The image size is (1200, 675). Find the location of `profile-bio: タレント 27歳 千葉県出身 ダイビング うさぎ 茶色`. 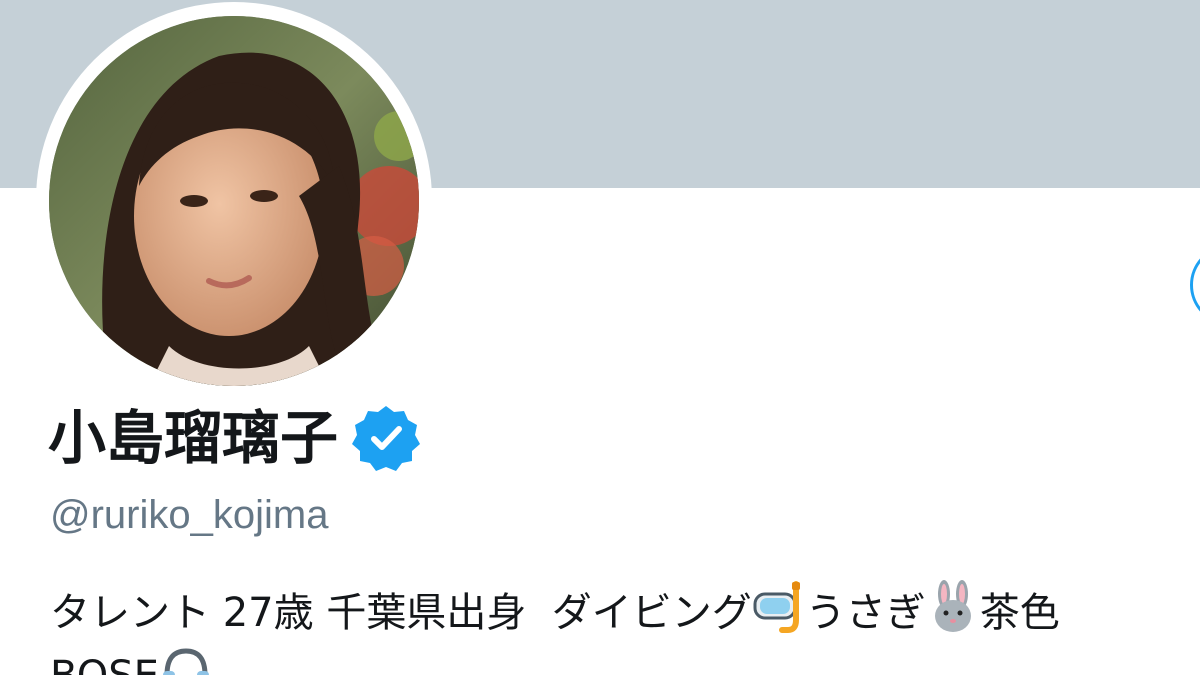

profile-bio: タレント 27歳 千葉県出身 ダイビング うさぎ 茶色 is located at coordinates (625, 612).